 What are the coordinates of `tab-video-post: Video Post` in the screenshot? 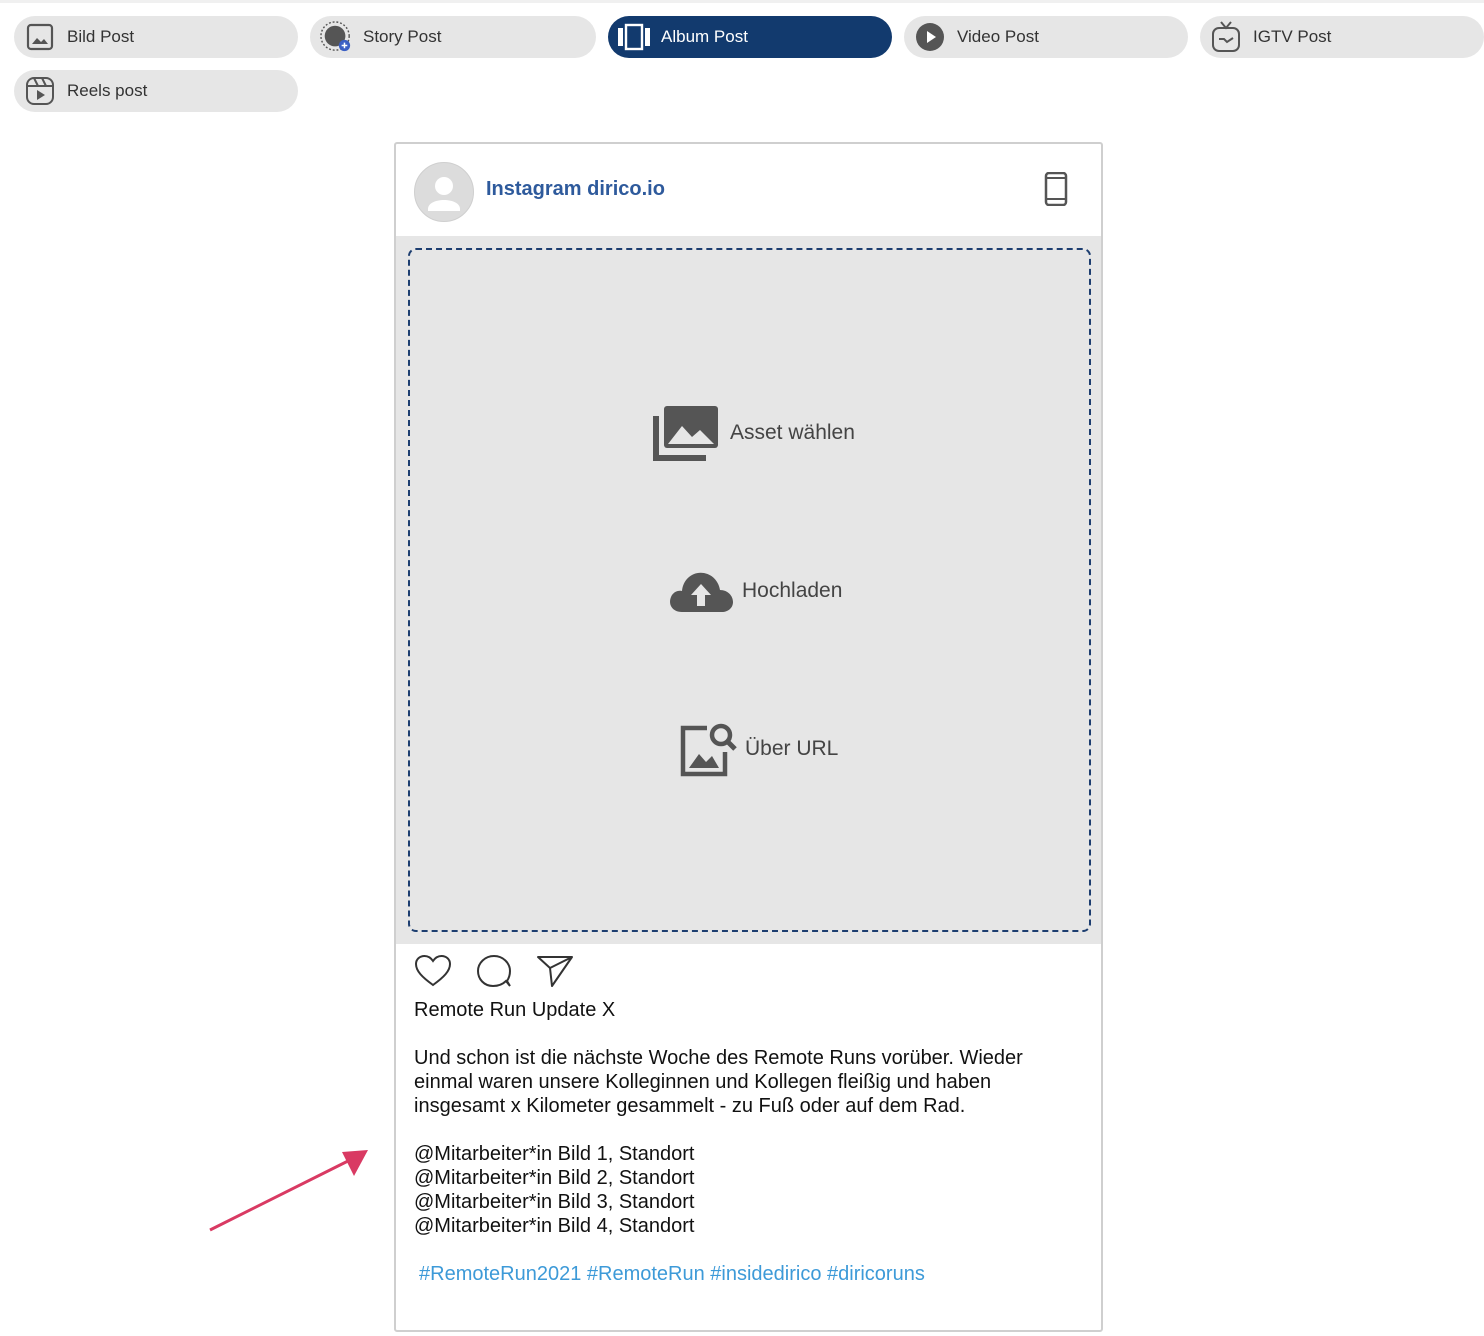 It's located at (1046, 37).